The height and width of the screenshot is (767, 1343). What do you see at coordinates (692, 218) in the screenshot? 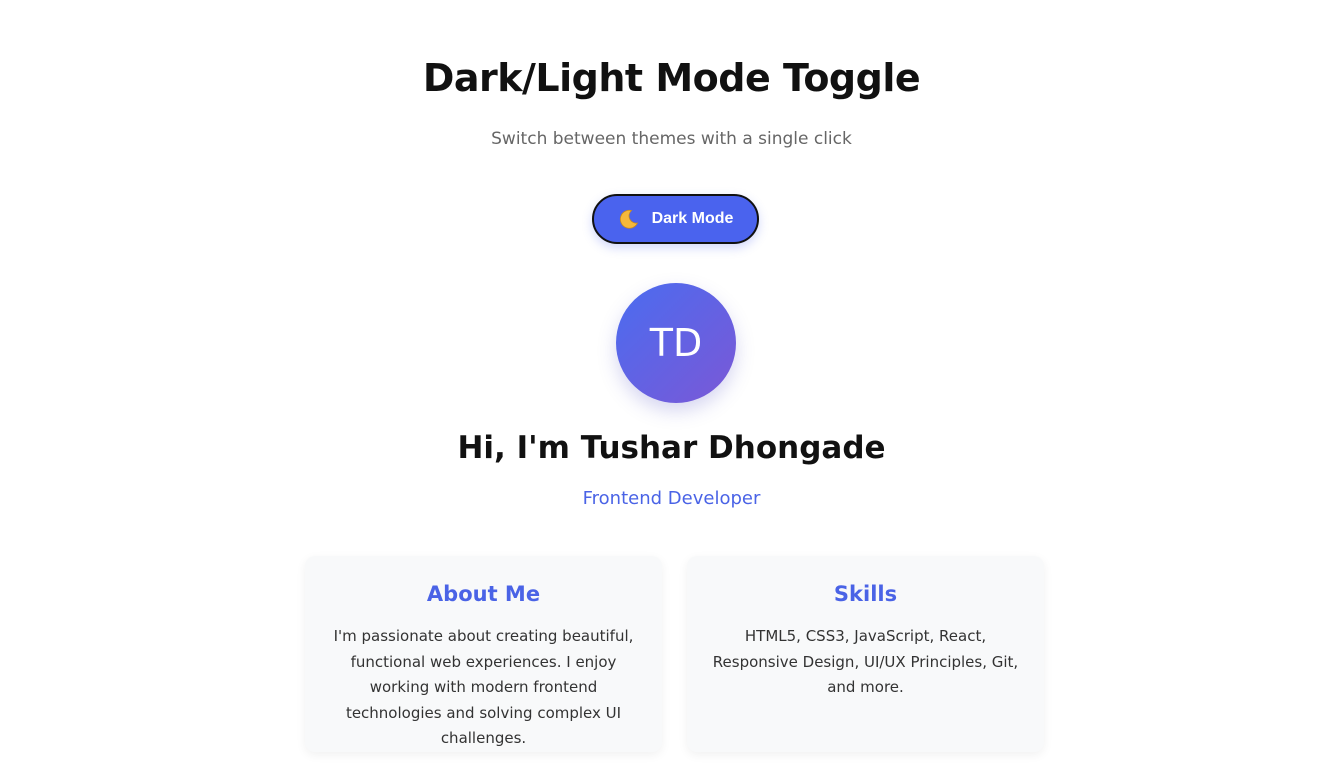
I see `theme-toggle-label: Dark Mode` at bounding box center [692, 218].